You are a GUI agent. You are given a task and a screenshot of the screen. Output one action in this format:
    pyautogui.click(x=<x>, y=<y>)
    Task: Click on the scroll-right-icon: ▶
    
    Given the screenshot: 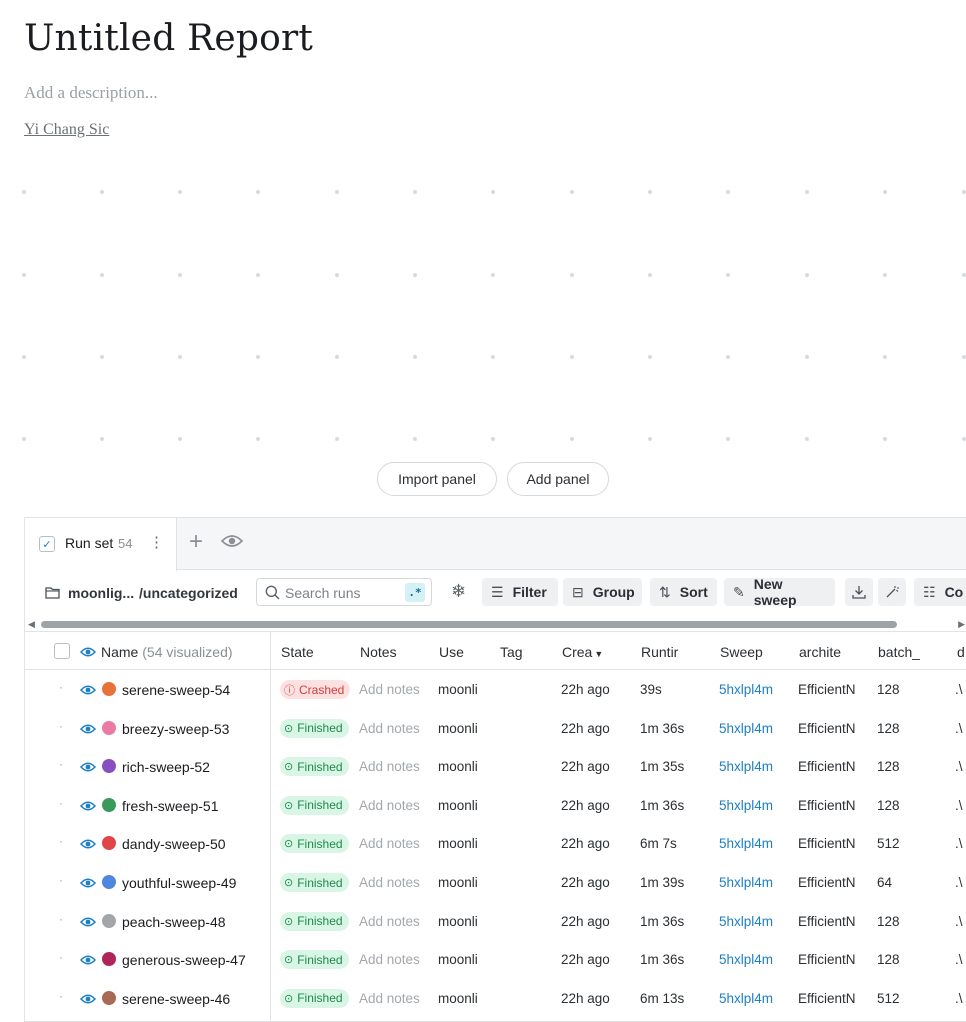 What is the action you would take?
    pyautogui.click(x=961, y=624)
    